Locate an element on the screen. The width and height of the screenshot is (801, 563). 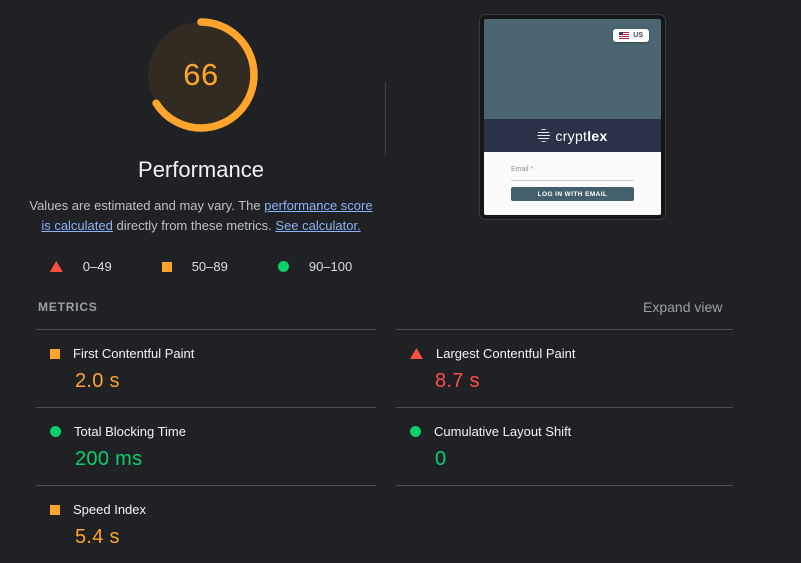
metric-card-total-blocking-time: Total Blocking Time 200 ms is located at coordinates (206, 446).